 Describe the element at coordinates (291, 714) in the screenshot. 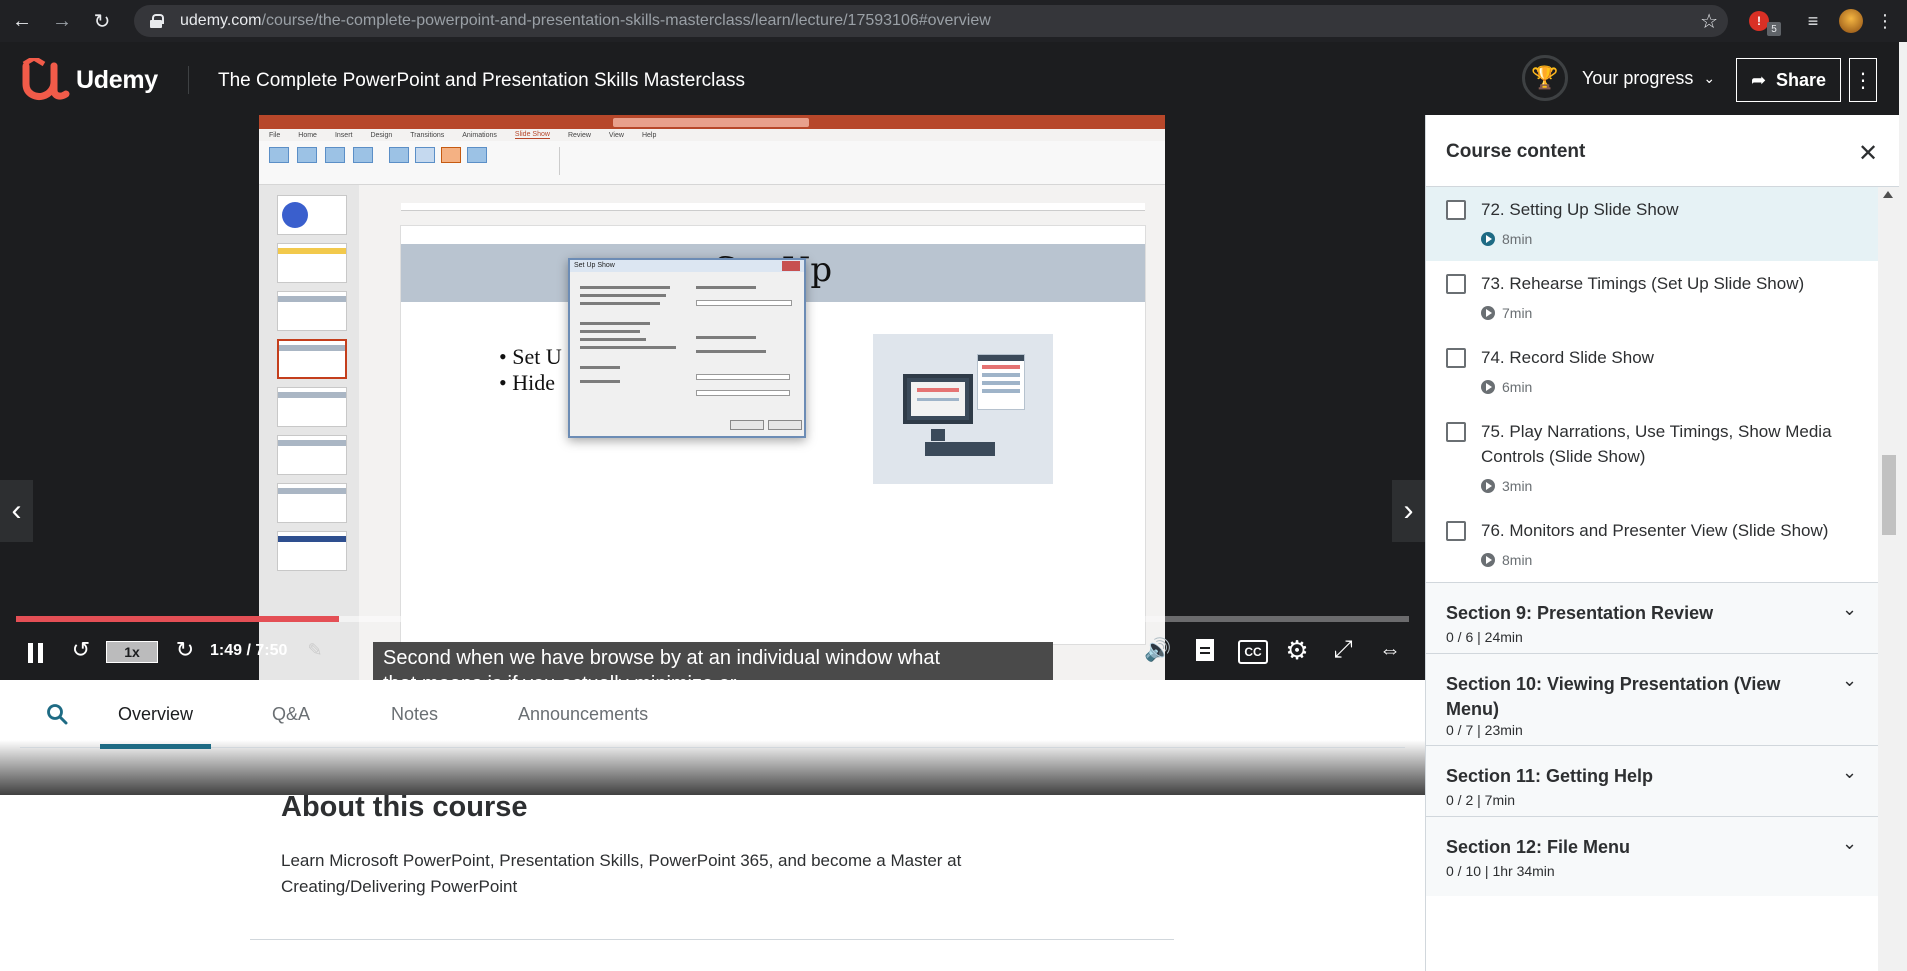

I see `tab-qa: Q&A` at that location.